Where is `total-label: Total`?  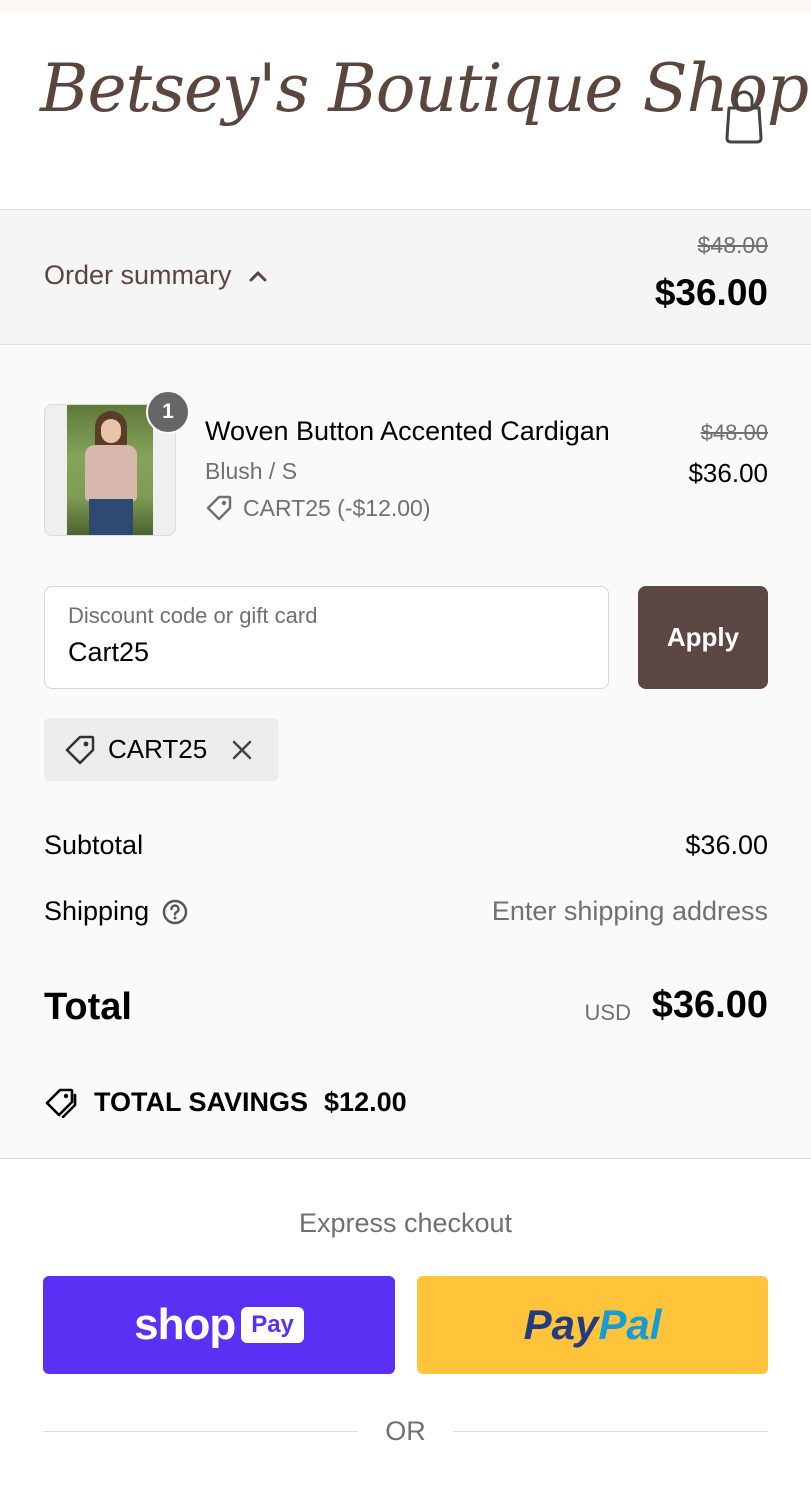 total-label: Total is located at coordinates (88, 1007).